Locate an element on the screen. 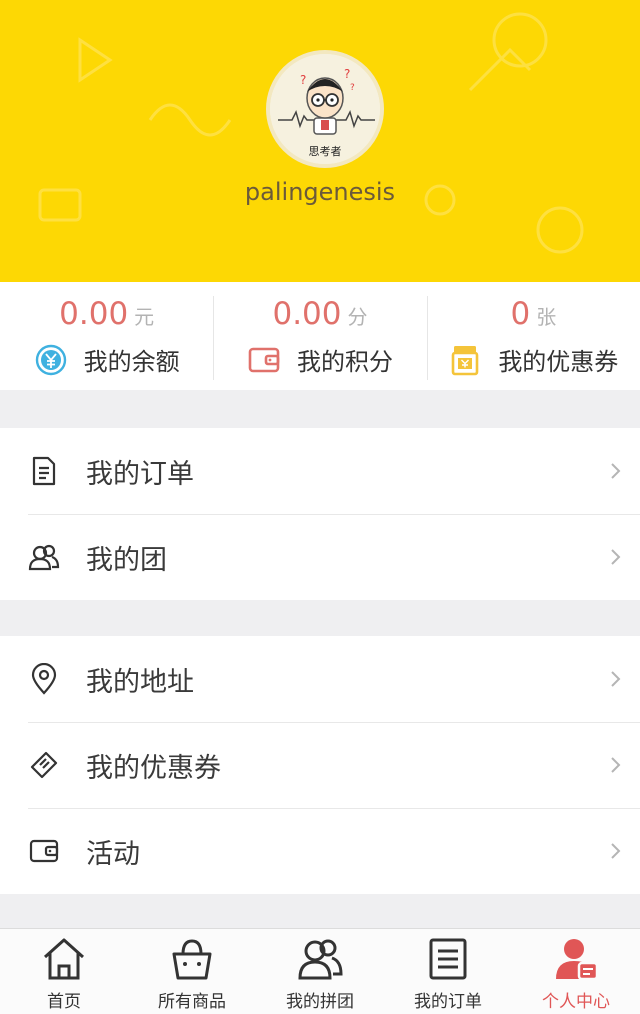  menu-label-orders: 我的订单 is located at coordinates (140, 474).